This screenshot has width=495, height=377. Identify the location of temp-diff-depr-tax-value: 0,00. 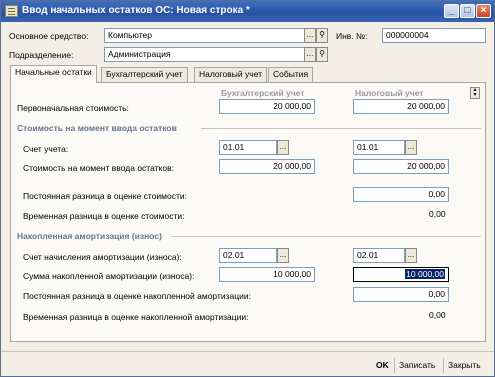
(437, 315).